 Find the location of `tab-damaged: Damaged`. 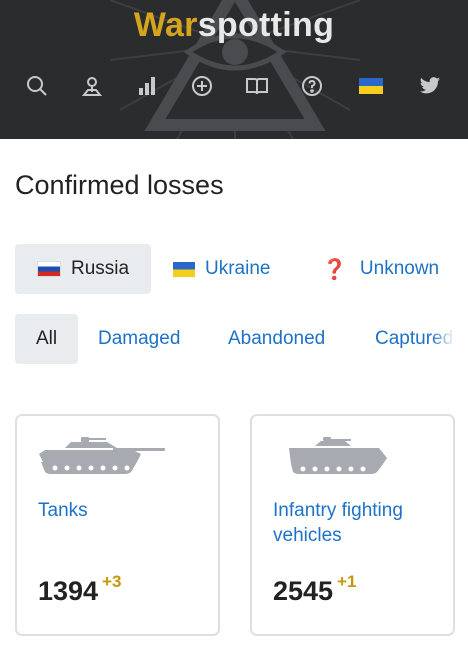

tab-damaged: Damaged is located at coordinates (139, 339).